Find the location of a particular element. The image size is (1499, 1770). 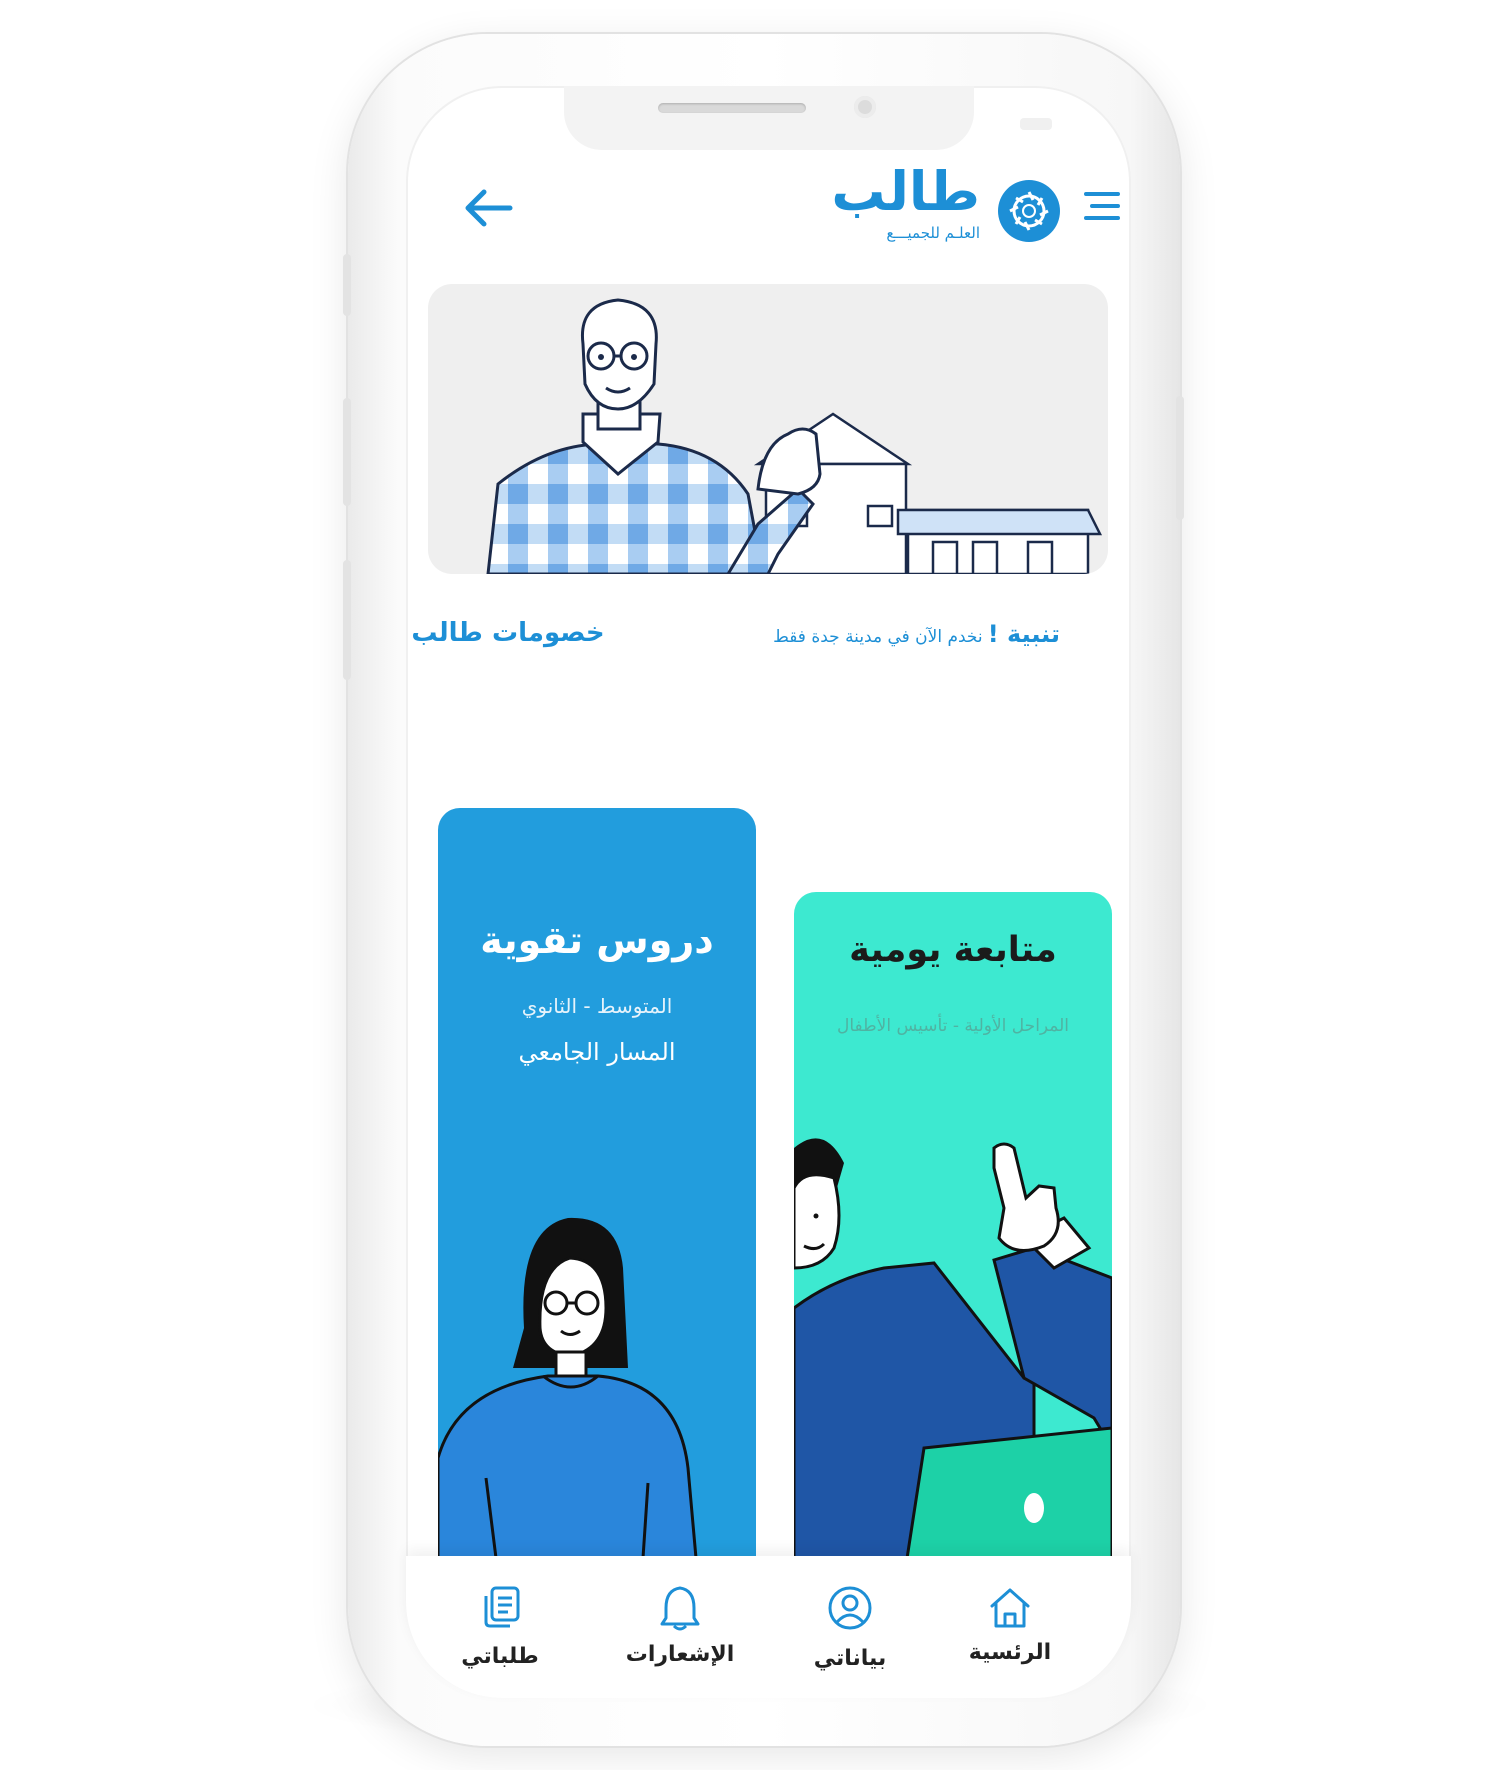

notice-row: تنبية ! نخدم الآن في مدينة جدة فقط is located at coordinates (900, 634).